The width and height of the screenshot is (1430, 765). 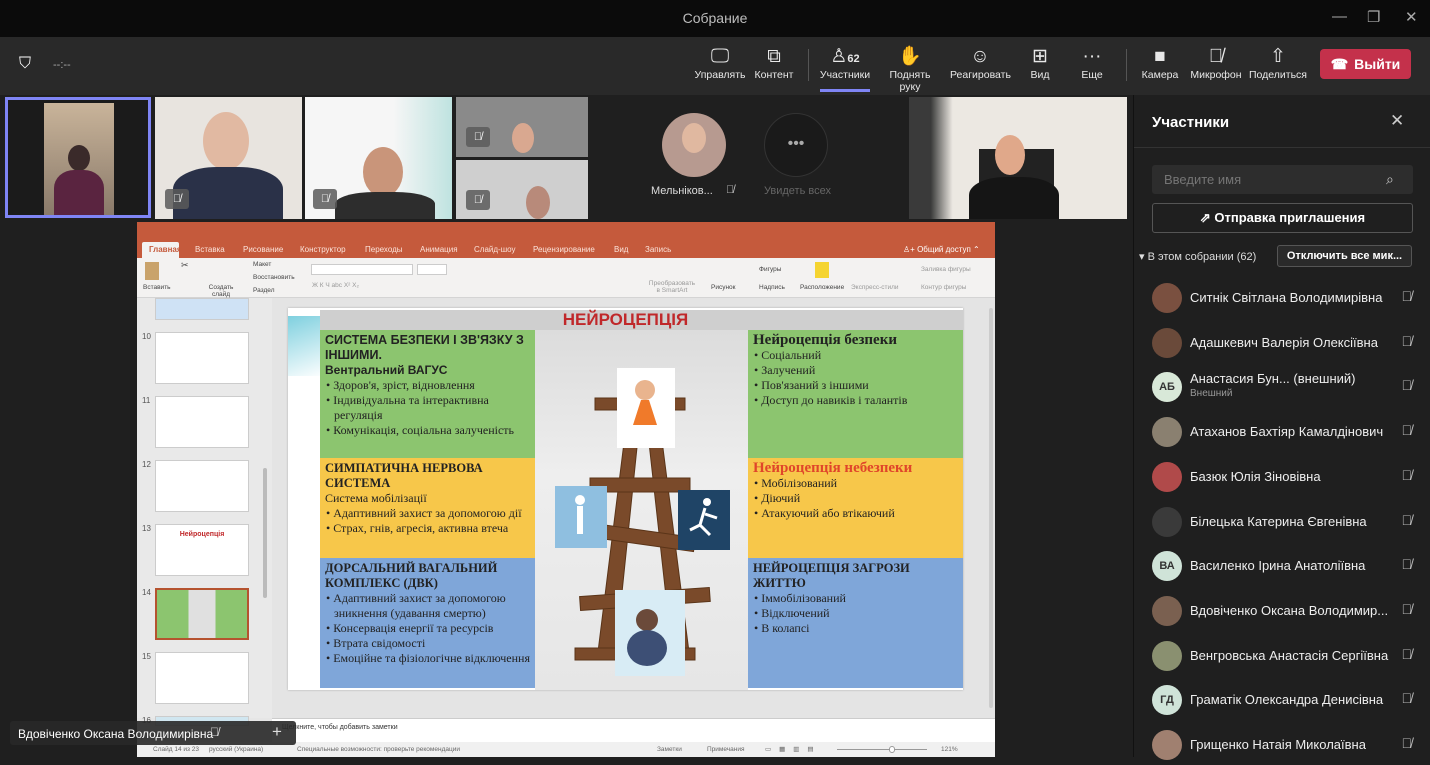 I want to click on ppt-tab: Конструктор, so click(x=323, y=249).